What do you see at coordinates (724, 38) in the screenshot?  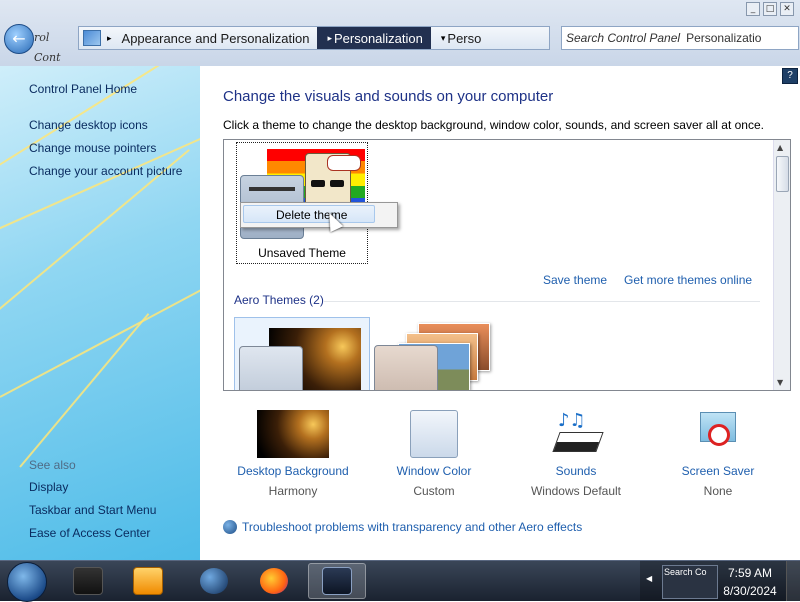 I see `search-overlay-text: Personalizatio` at bounding box center [724, 38].